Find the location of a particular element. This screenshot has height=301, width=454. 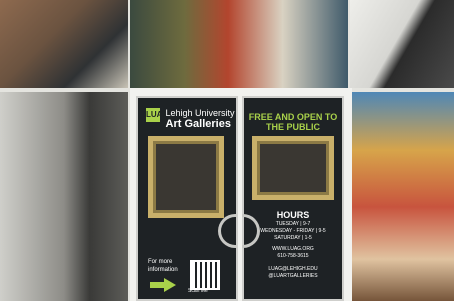

gallery-logo: LUAG Lehigh University Art Galleries is located at coordinates (190, 119).